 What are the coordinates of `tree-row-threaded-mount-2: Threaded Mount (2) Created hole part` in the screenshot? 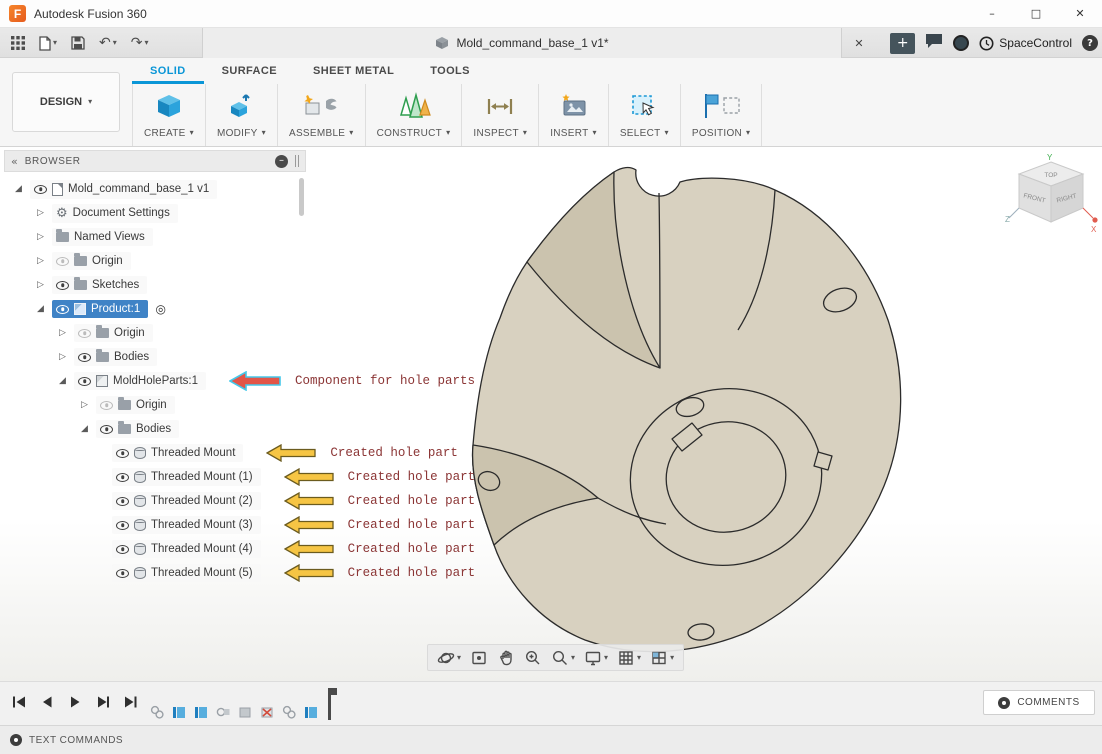 It's located at (239, 501).